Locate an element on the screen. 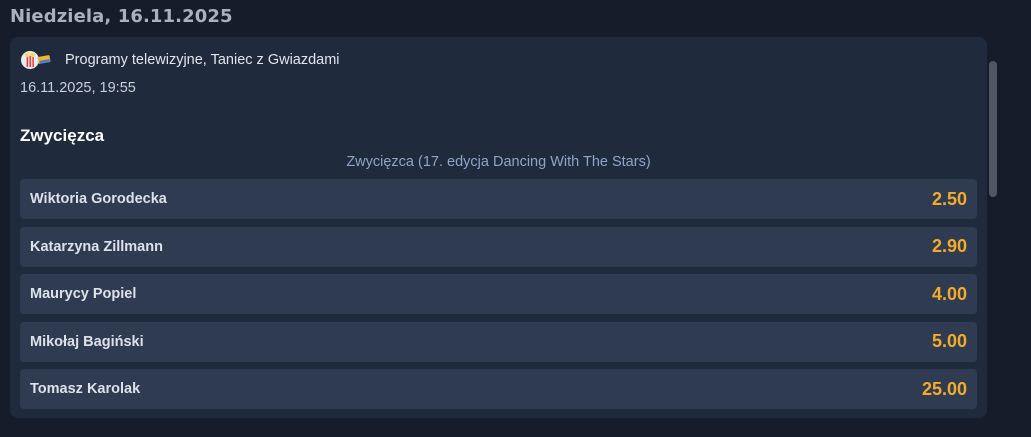 The width and height of the screenshot is (1031, 437). market-title: Zwycięzca is located at coordinates (62, 135).